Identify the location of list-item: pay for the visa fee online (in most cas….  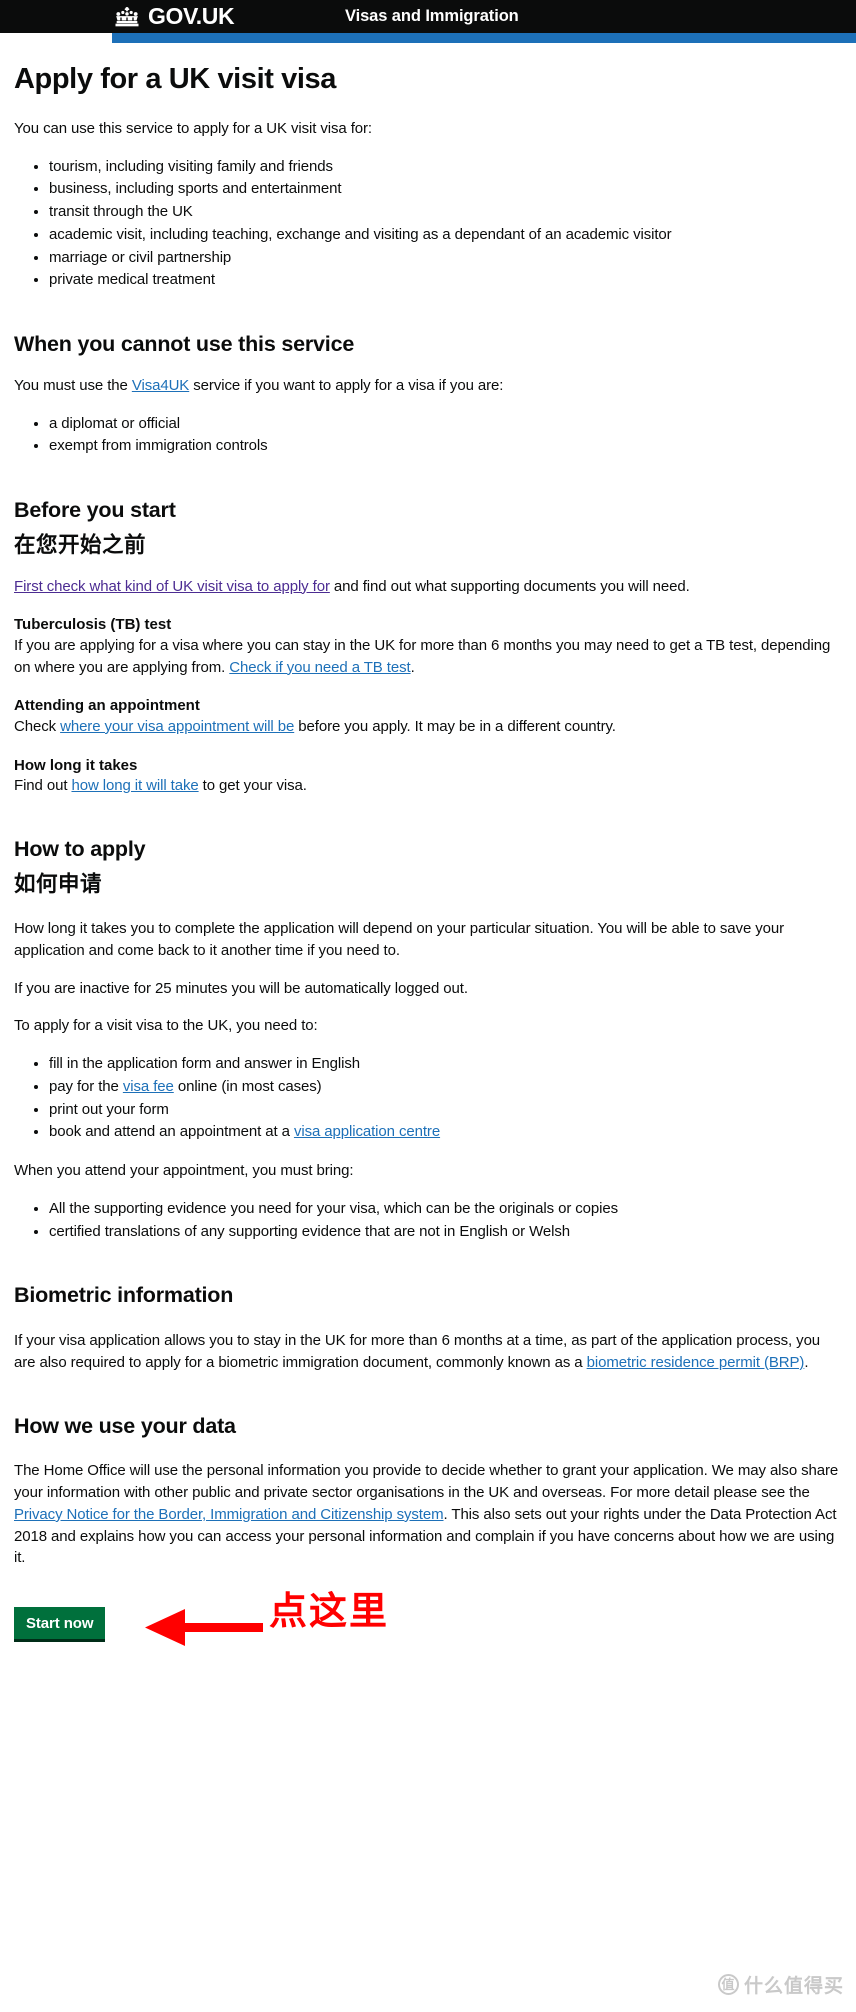
(445, 1087).